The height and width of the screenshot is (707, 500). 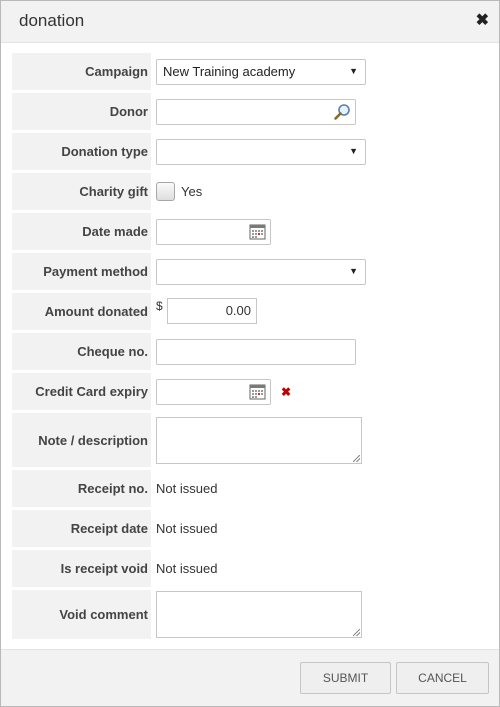 I want to click on row-note: Note / description, so click(x=251, y=440).